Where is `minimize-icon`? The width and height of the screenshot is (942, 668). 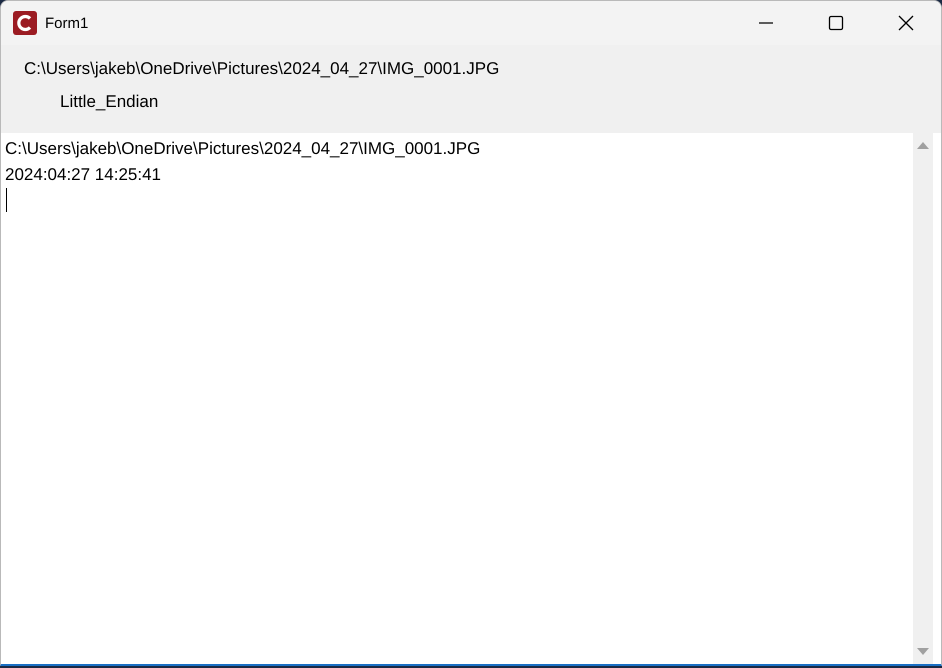
minimize-icon is located at coordinates (766, 23).